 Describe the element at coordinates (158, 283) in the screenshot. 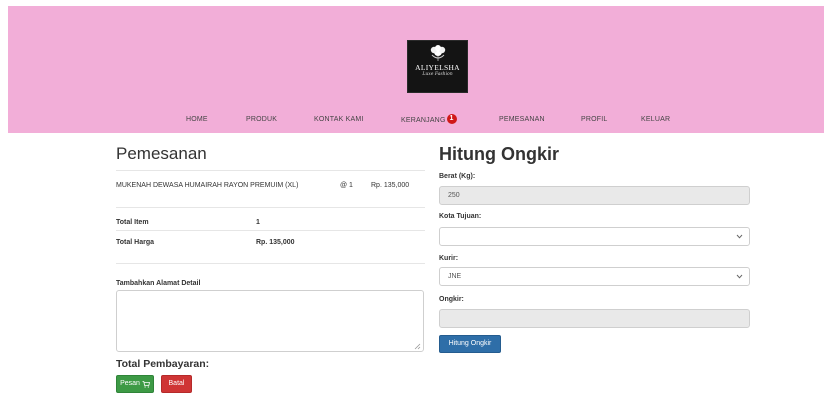

I see `address-label: Tambahkan Alamat Detail` at that location.